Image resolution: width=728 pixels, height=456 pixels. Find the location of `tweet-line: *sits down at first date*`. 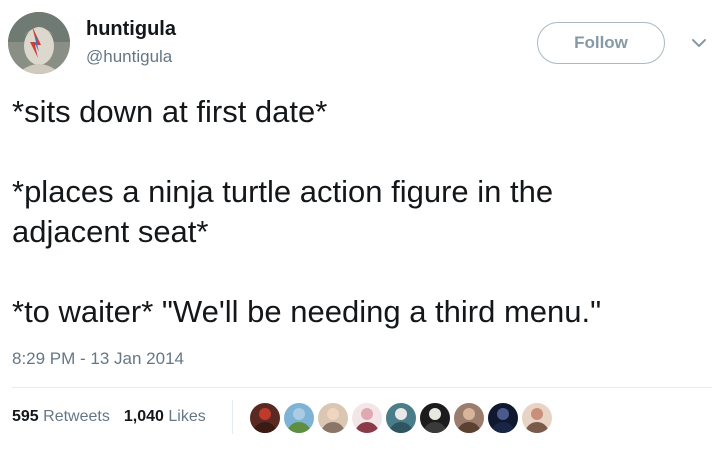

tweet-line: *sits down at first date* is located at coordinates (170, 111).